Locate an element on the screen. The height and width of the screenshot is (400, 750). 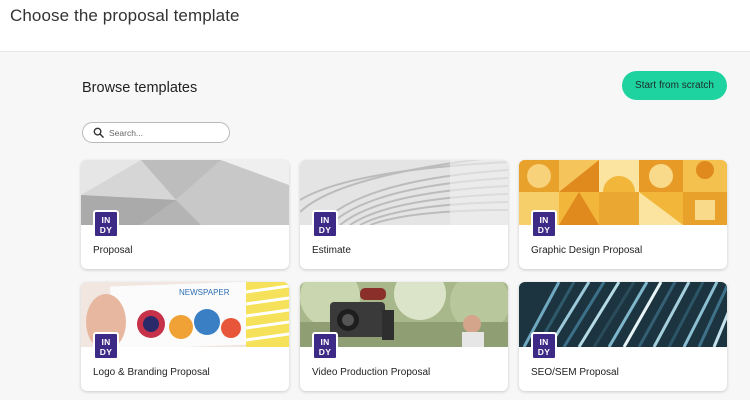
template-label: Logo & Branding Proposal is located at coordinates (151, 372).